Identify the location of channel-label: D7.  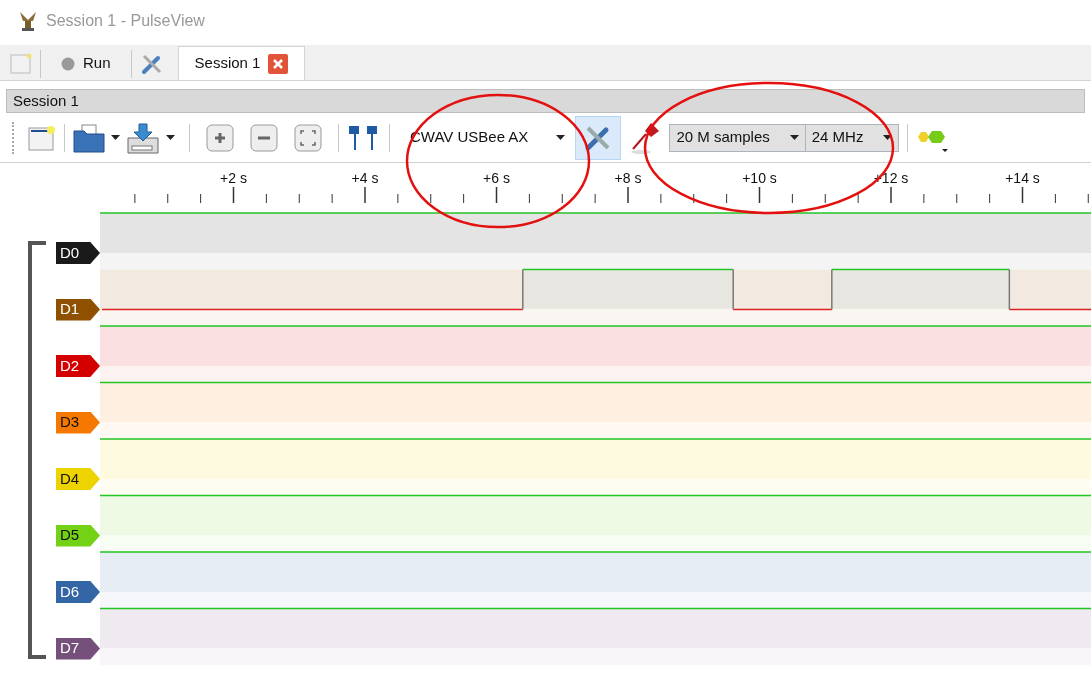
(78, 648).